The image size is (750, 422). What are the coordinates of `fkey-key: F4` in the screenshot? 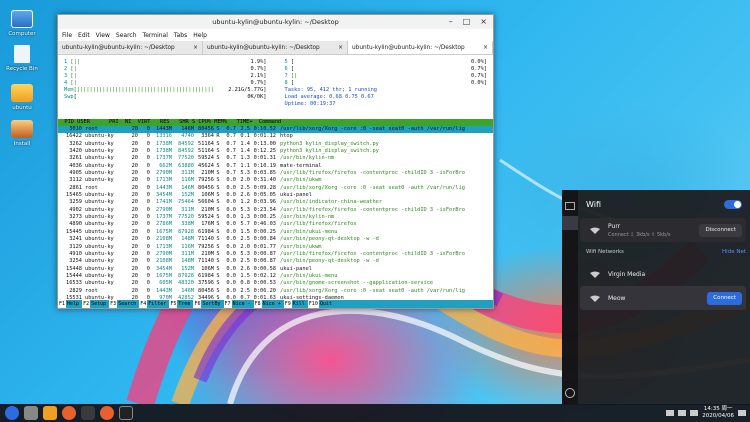 It's located at (143, 304).